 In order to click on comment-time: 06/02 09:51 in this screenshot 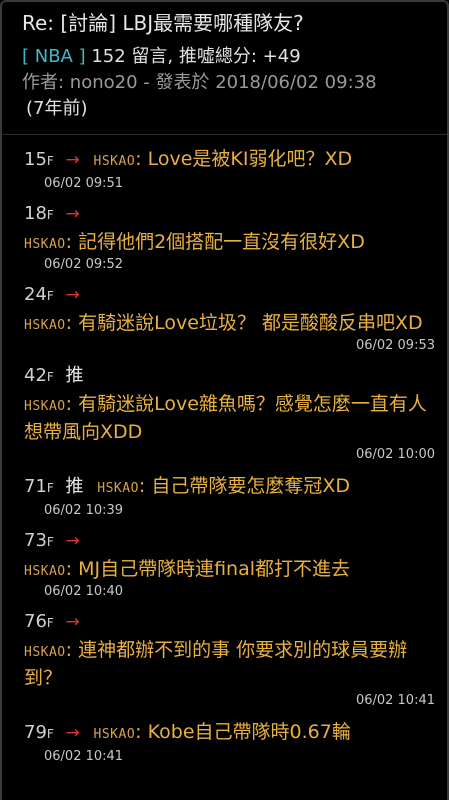, I will do `click(84, 183)`.